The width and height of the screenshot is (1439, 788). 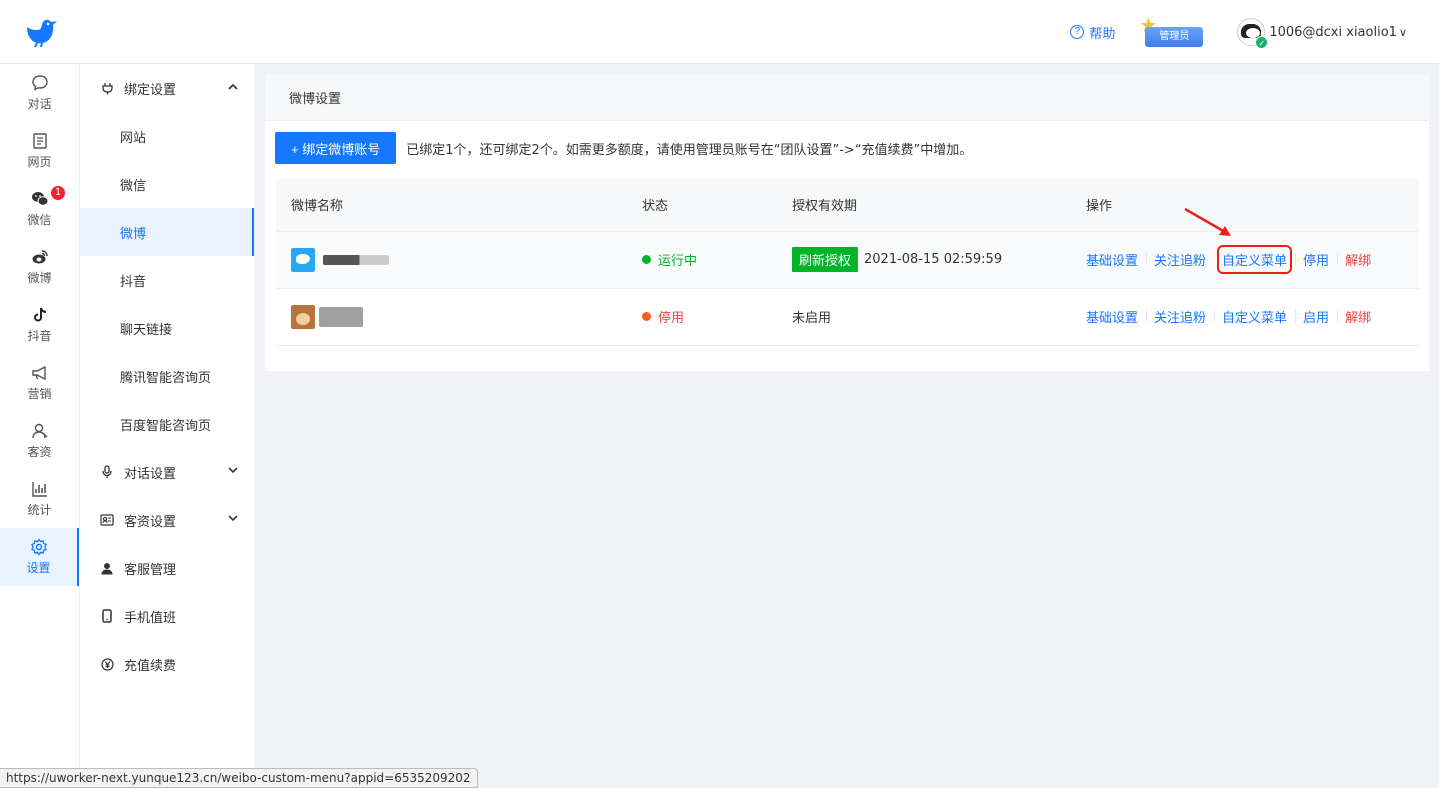 I want to click on sidebar-item-chat-link: 聊天链接, so click(x=167, y=328).